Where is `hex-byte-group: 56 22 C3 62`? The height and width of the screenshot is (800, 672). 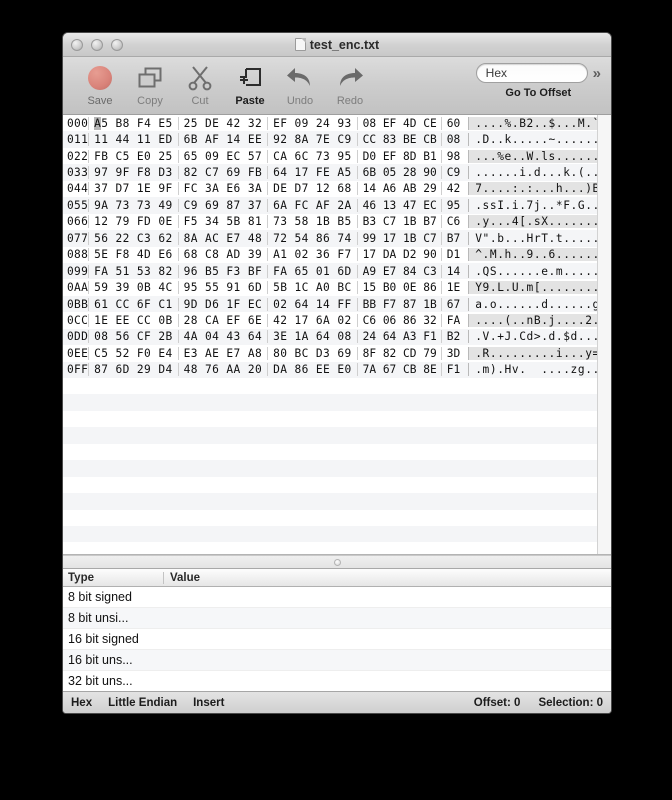 hex-byte-group: 56 22 C3 62 is located at coordinates (133, 238).